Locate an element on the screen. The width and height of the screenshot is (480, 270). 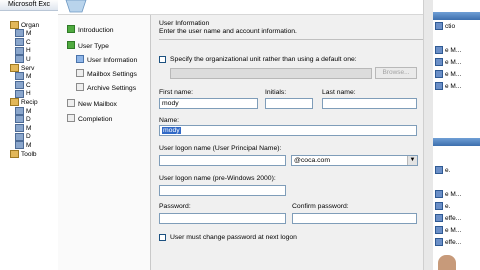
first-name-label: First name: is located at coordinates (176, 92).